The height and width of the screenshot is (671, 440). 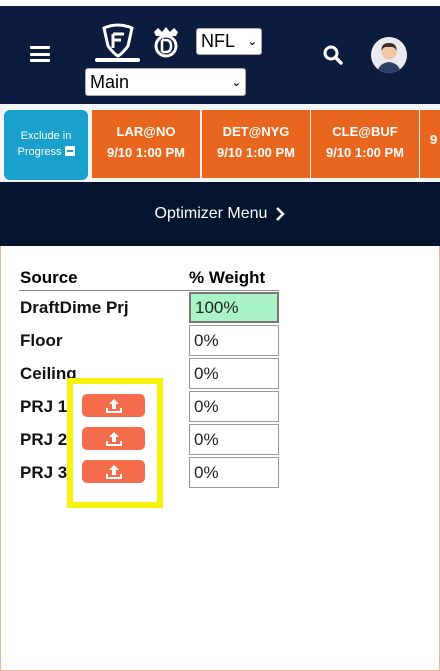 I want to click on table-header-divider, so click(x=149, y=290).